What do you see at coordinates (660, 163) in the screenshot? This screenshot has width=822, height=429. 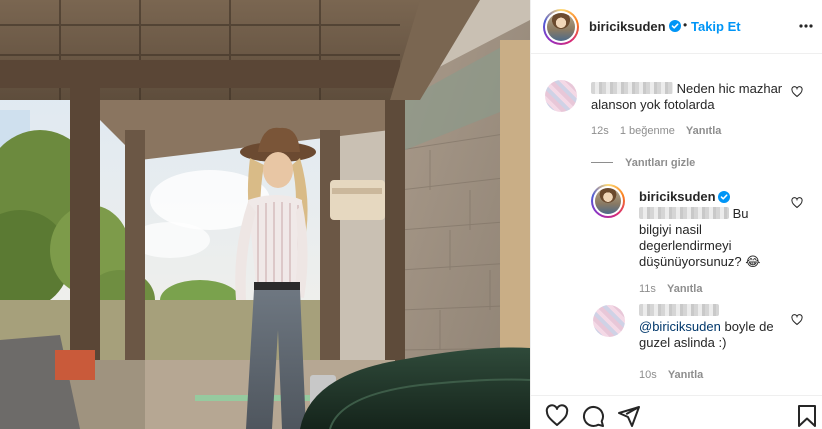 I see `hide-replies-label: Yanıtları gizle` at bounding box center [660, 163].